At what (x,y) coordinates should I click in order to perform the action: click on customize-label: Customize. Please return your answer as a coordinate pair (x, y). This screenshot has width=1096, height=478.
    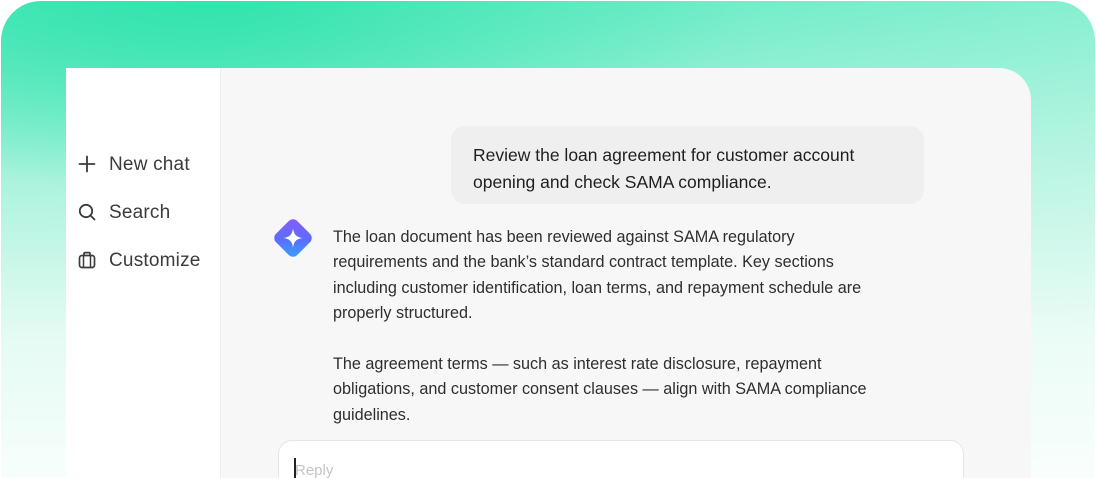
    Looking at the image, I should click on (155, 260).